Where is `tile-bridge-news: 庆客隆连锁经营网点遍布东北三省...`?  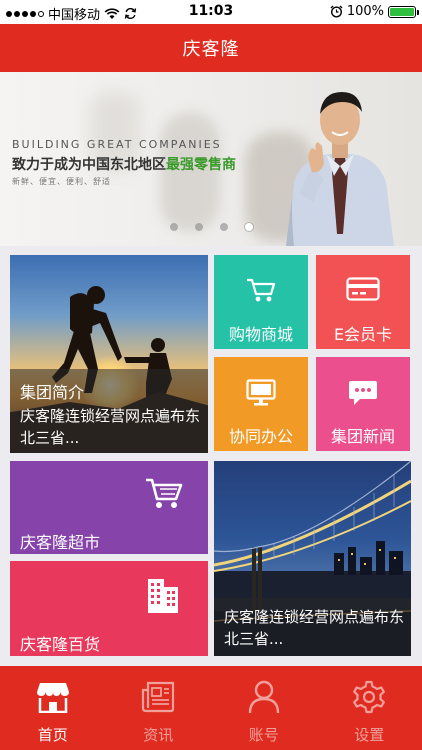
tile-bridge-news: 庆客隆连锁经营网点遍布东北三省... is located at coordinates (312, 558).